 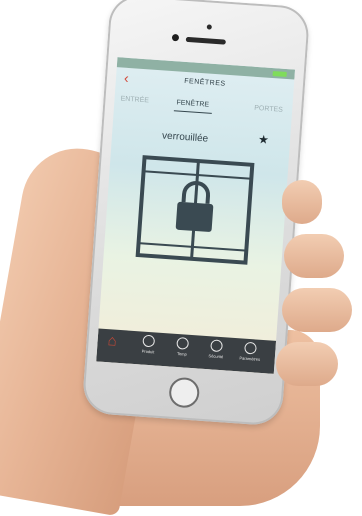 What do you see at coordinates (185, 137) in the screenshot?
I see `lock-status-text: verrouillée` at bounding box center [185, 137].